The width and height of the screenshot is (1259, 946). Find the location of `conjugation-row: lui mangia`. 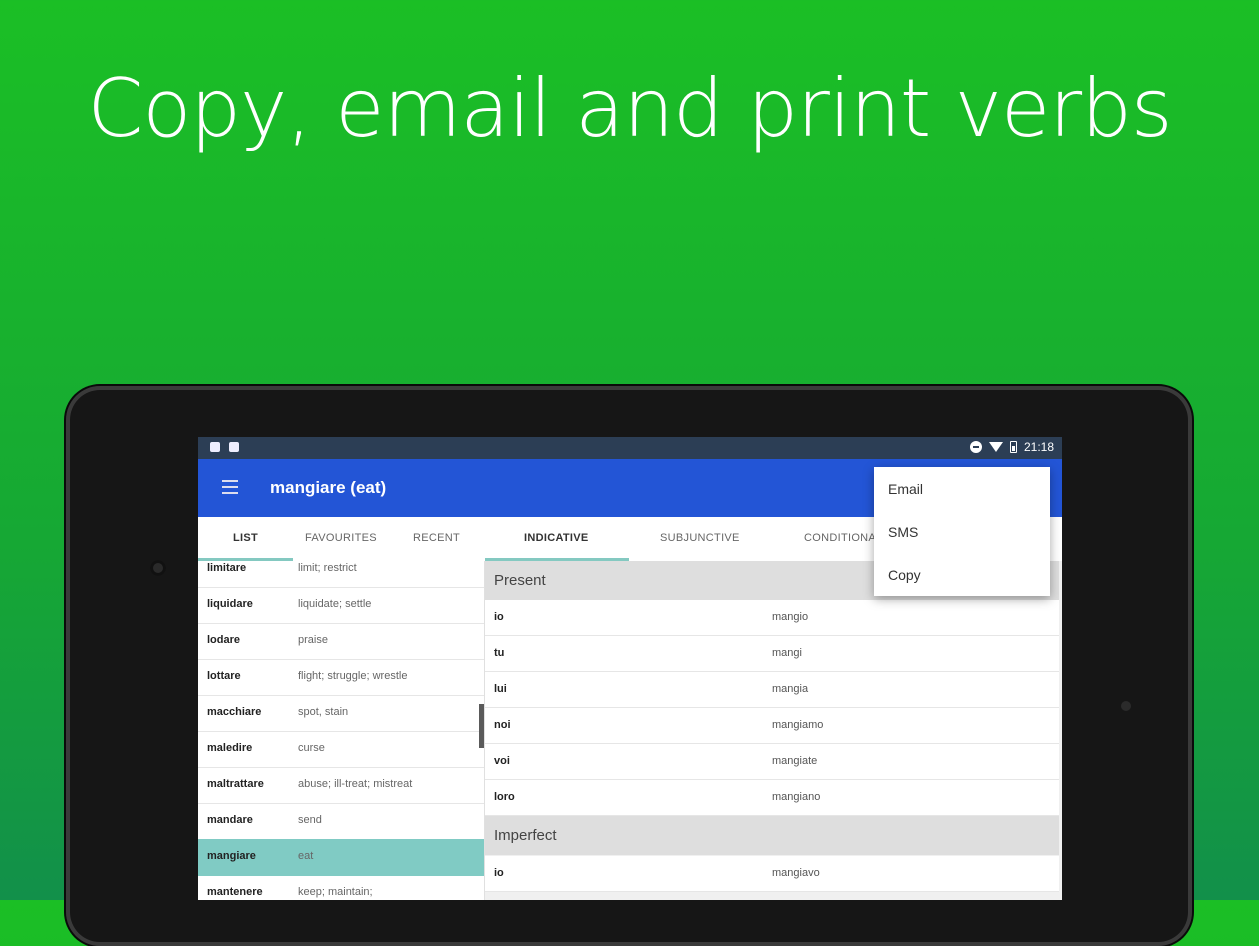

conjugation-row: lui mangia is located at coordinates (772, 690).